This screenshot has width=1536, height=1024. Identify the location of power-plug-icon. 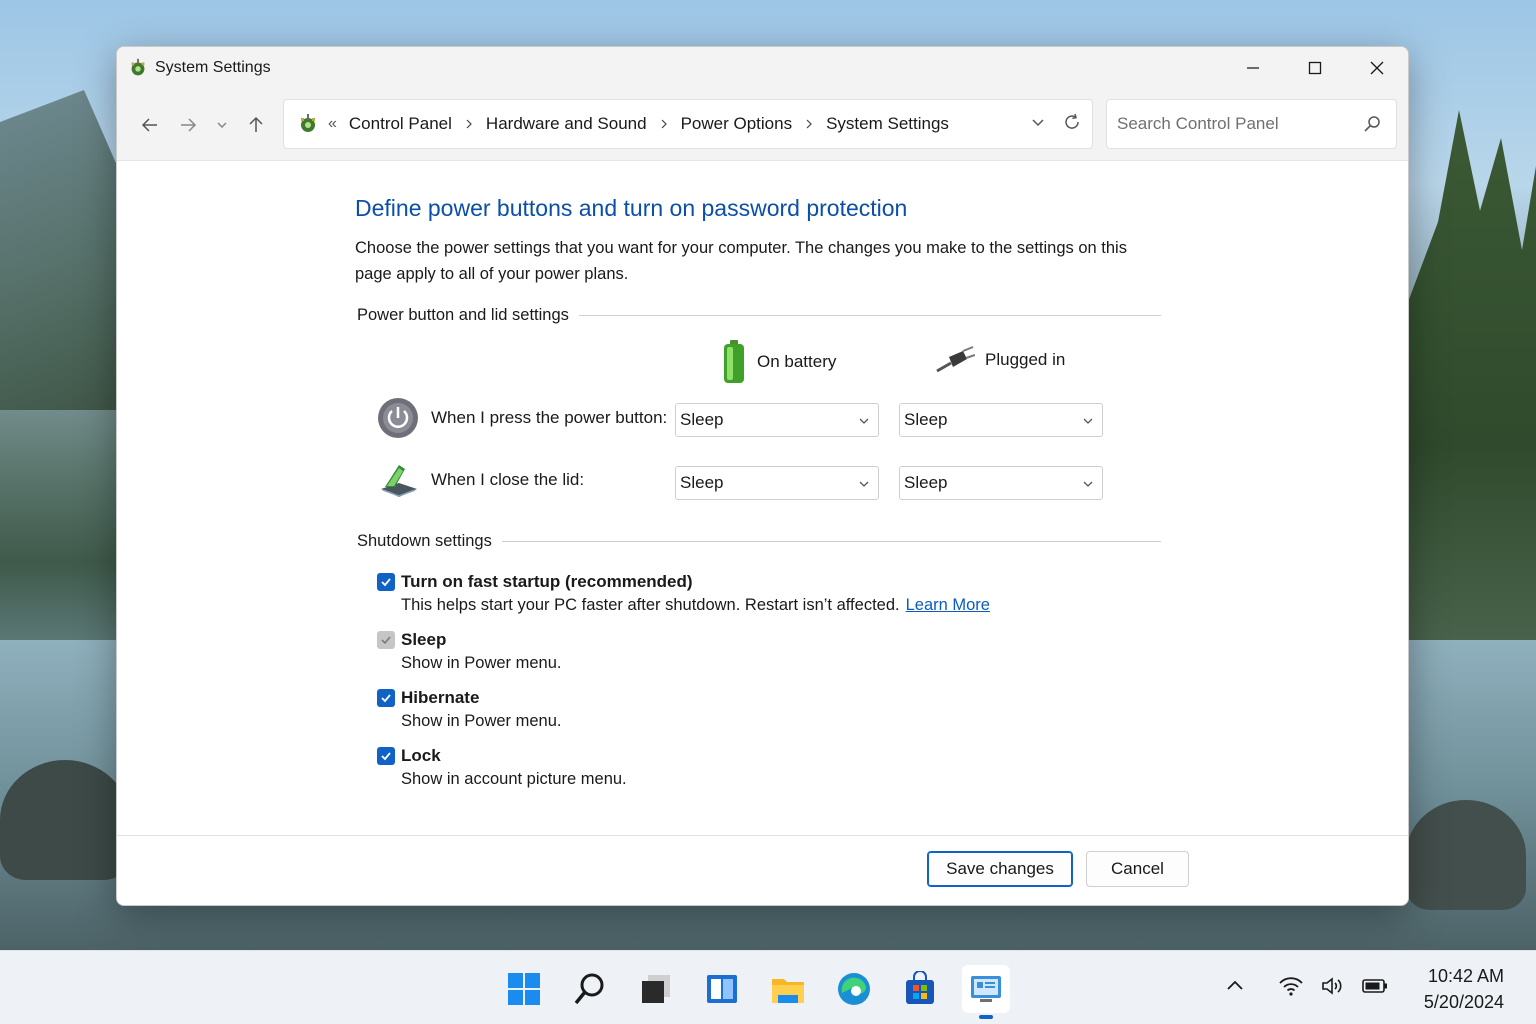
(955, 359).